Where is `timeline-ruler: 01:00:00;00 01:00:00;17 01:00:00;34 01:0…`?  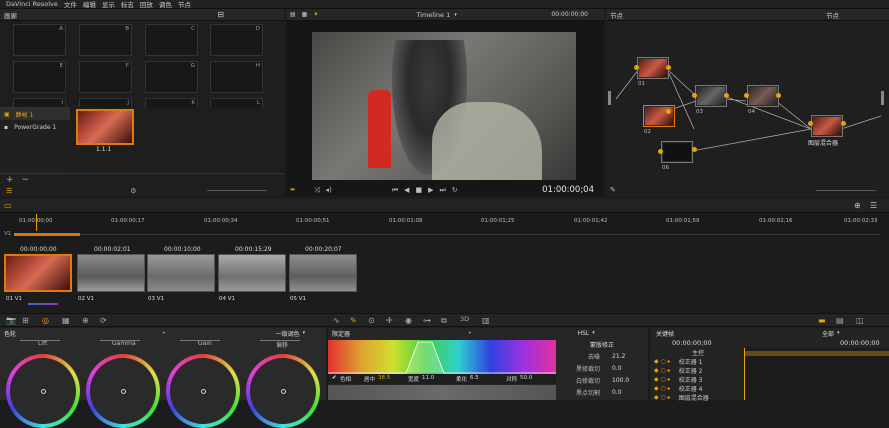
timeline-ruler: 01:00:00;00 01:00:00;17 01:00:00;34 01:0… is located at coordinates (444, 223).